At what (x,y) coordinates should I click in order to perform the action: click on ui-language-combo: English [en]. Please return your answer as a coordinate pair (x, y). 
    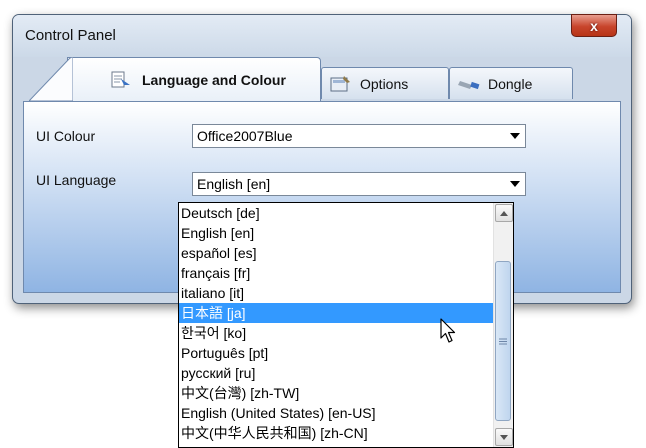
    Looking at the image, I should click on (359, 184).